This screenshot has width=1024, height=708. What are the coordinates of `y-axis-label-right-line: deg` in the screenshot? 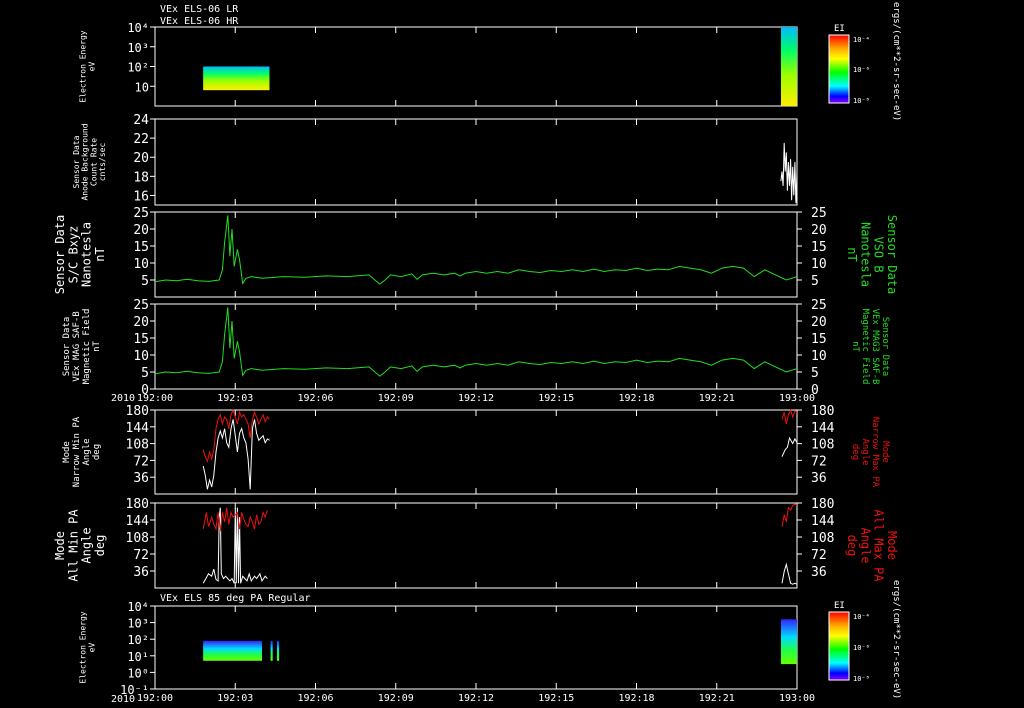 It's located at (855, 452).